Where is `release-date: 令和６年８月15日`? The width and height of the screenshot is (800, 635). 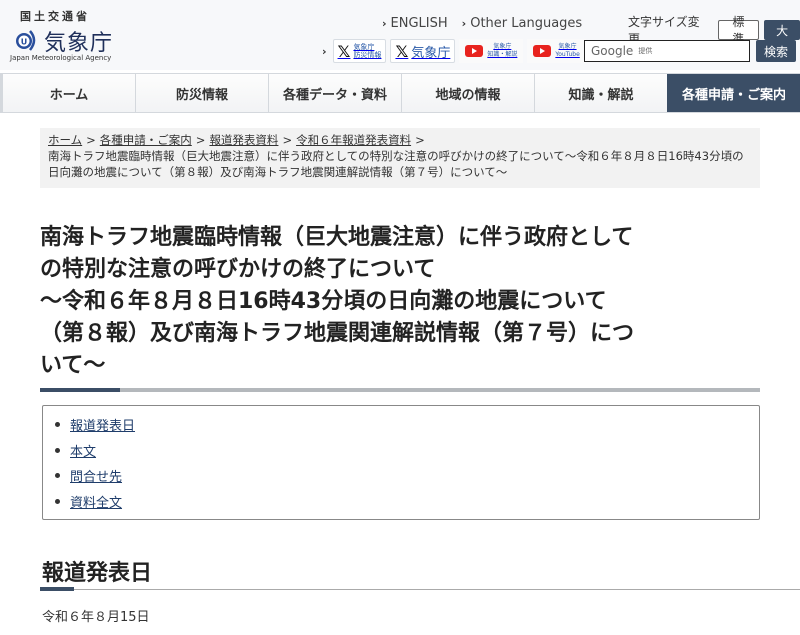 release-date: 令和６年８月15日 is located at coordinates (96, 617).